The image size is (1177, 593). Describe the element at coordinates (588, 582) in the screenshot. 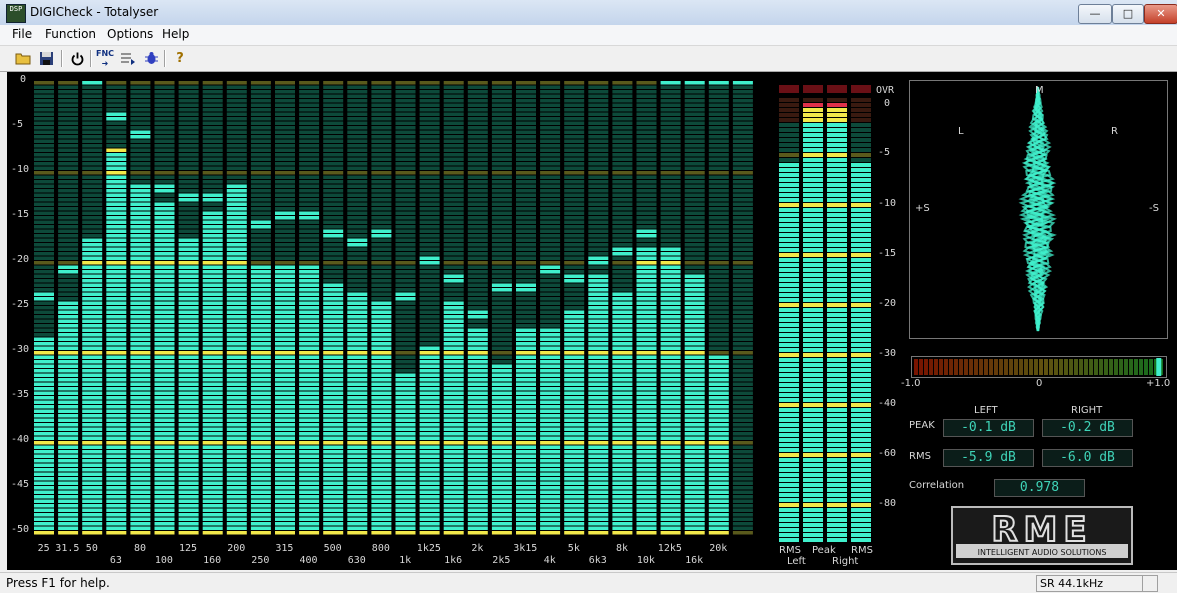

I see `status-bar: Press F1 for help. SR 44.1kHz` at that location.